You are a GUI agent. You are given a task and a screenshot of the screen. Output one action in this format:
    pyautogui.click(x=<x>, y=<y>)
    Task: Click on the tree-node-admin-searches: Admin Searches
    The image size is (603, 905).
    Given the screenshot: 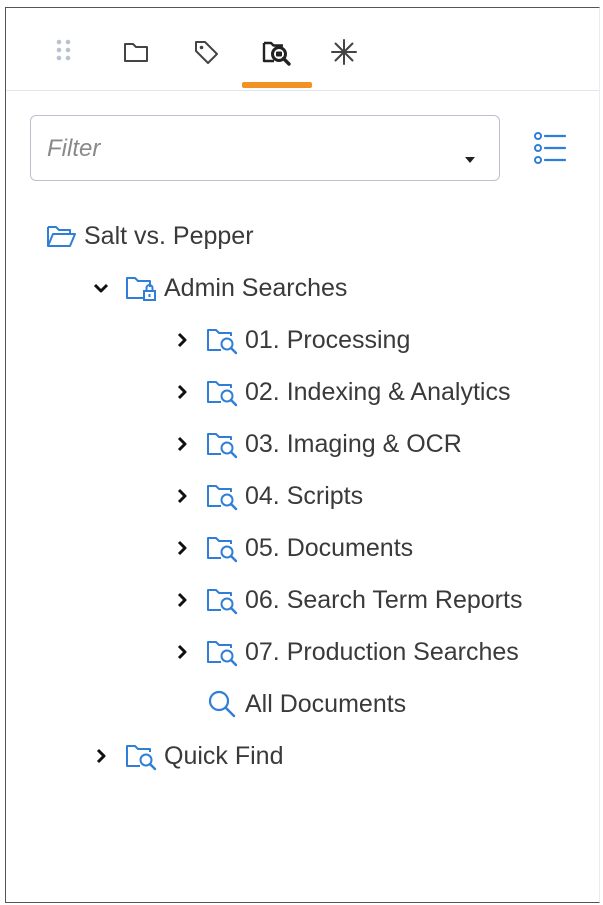 What is the action you would take?
    pyautogui.click(x=218, y=288)
    